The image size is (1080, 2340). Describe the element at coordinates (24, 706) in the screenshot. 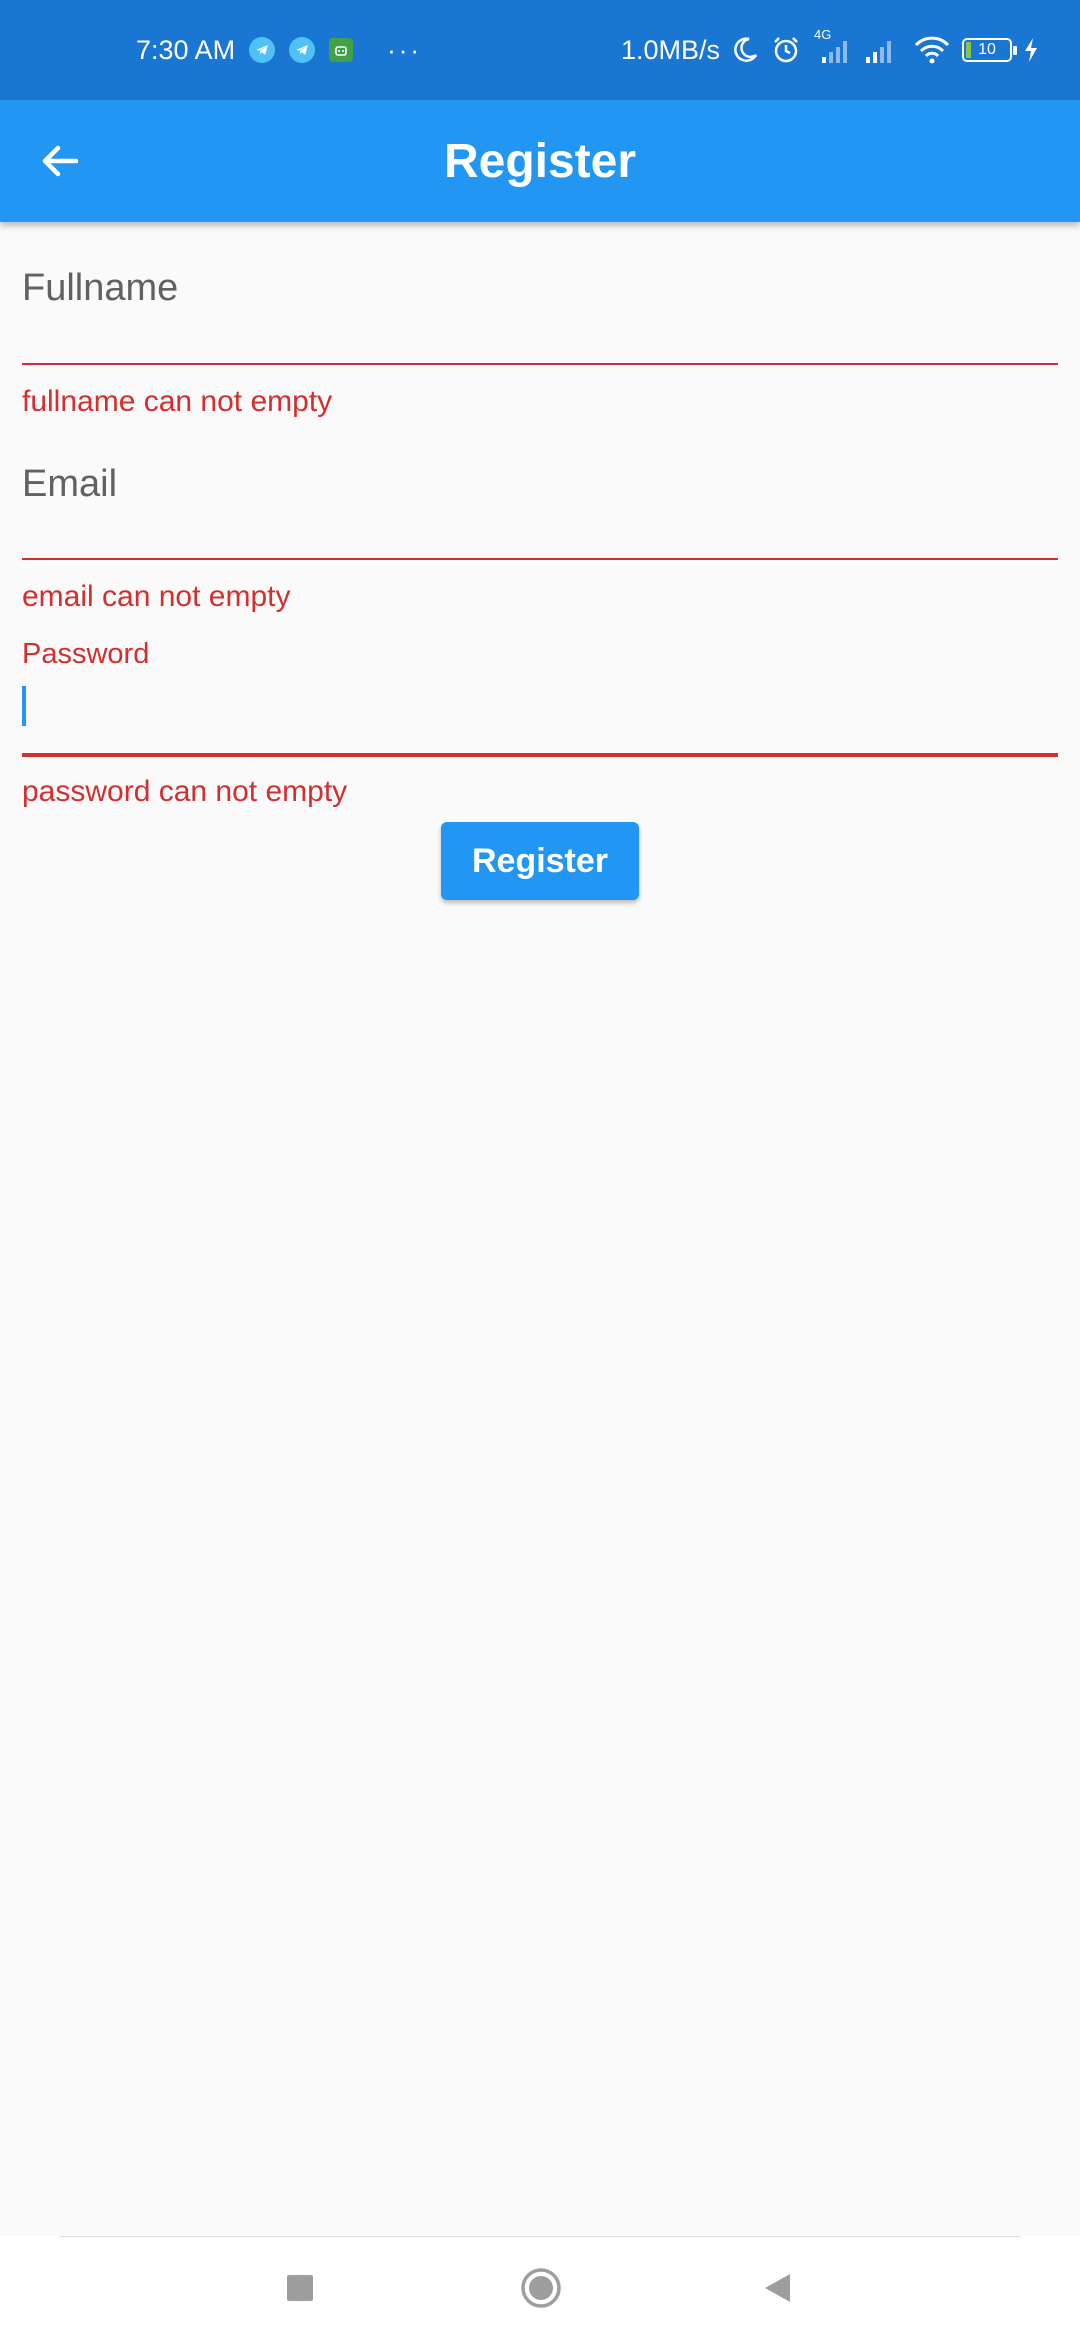

I see `text-cursor` at that location.